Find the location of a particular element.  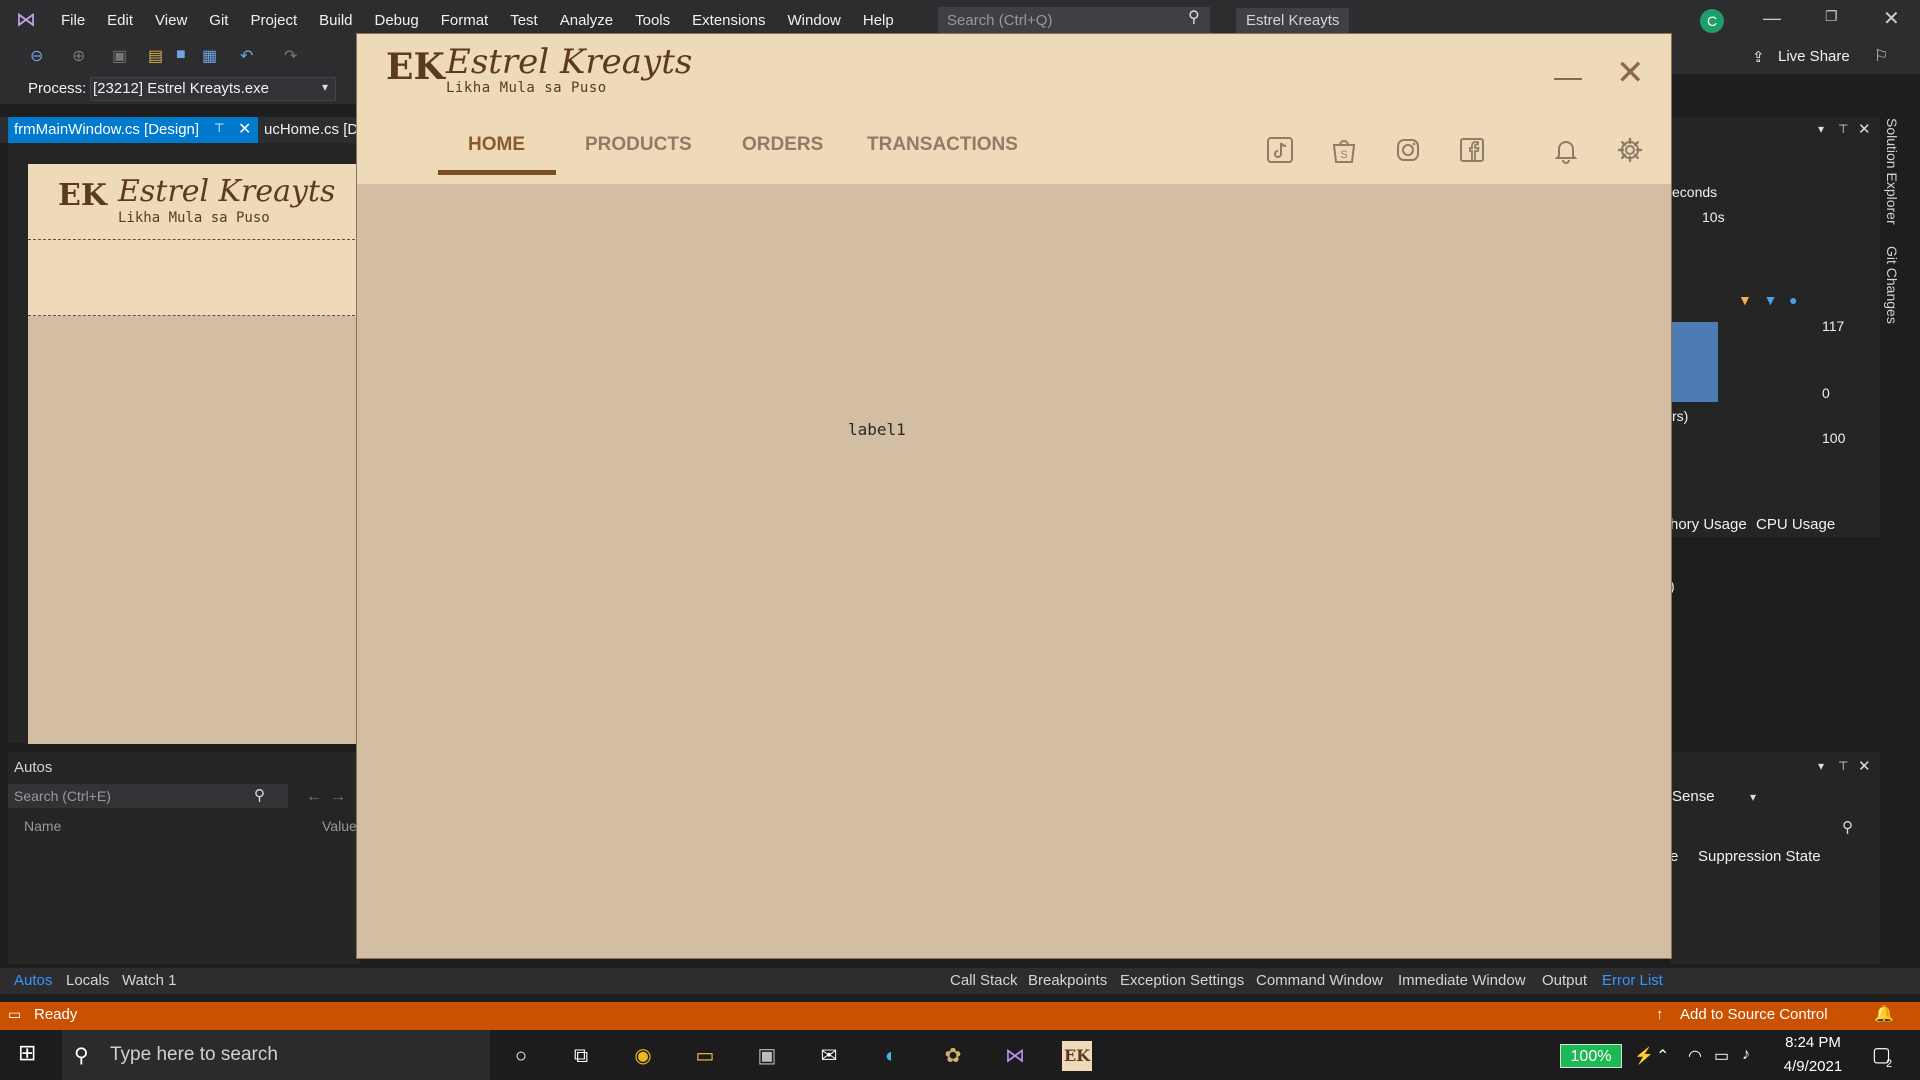

battery-badge: 100% is located at coordinates (1591, 1056).